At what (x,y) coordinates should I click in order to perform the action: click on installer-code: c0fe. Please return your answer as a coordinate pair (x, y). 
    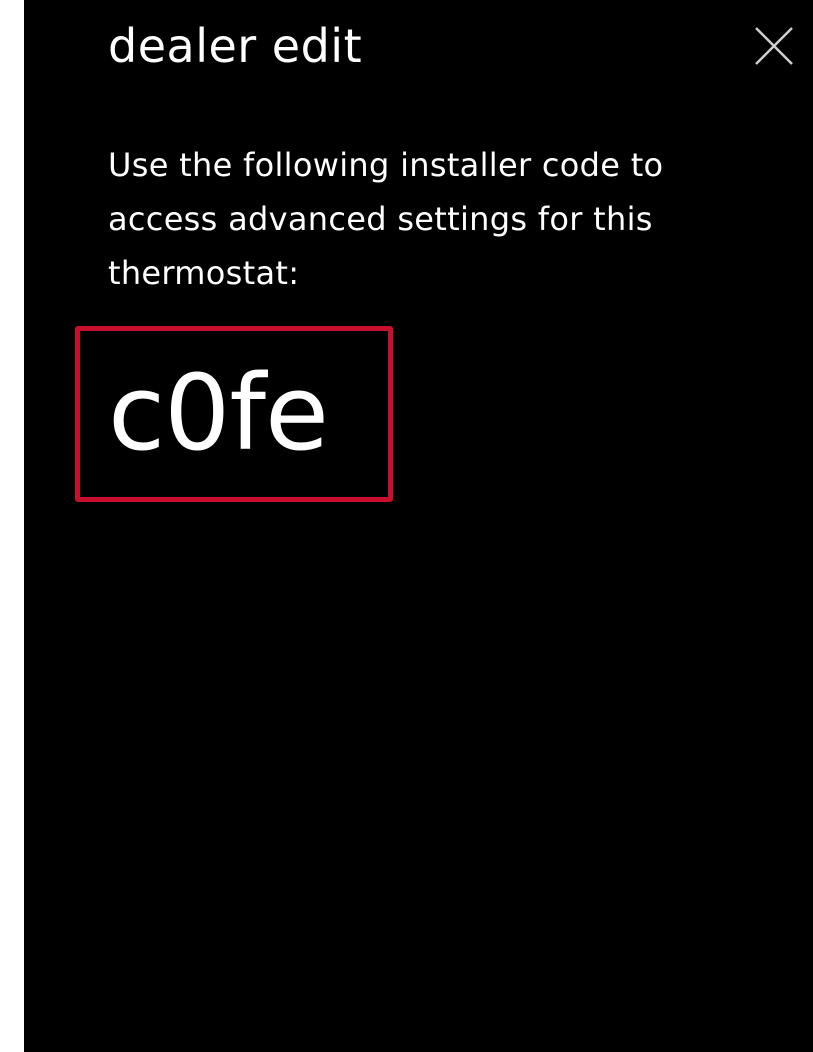
    Looking at the image, I should click on (218, 413).